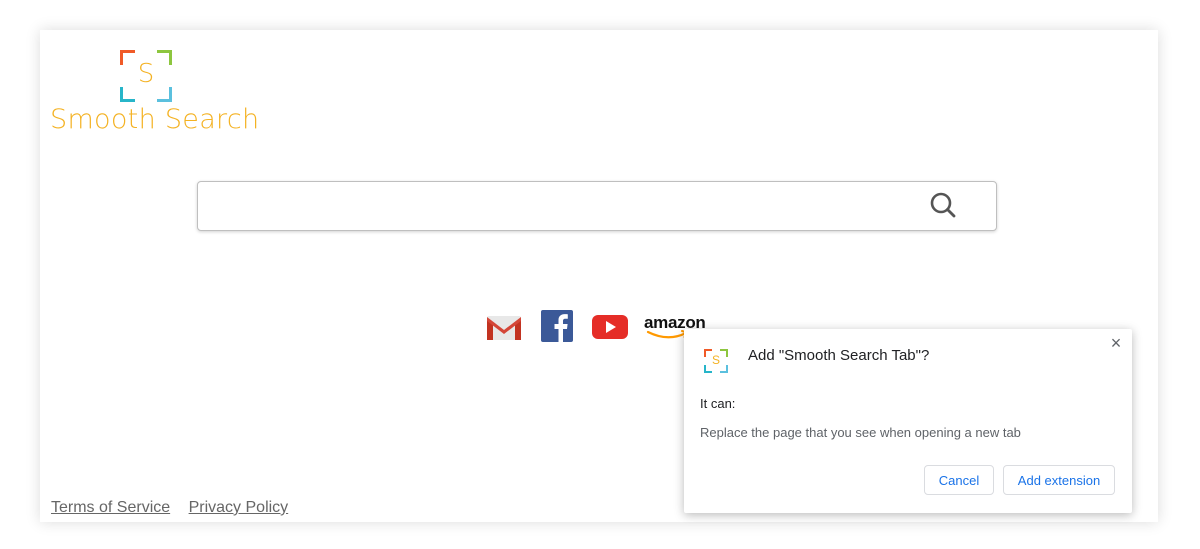 Image resolution: width=1200 pixels, height=549 pixels. I want to click on gmail-link, so click(504, 326).